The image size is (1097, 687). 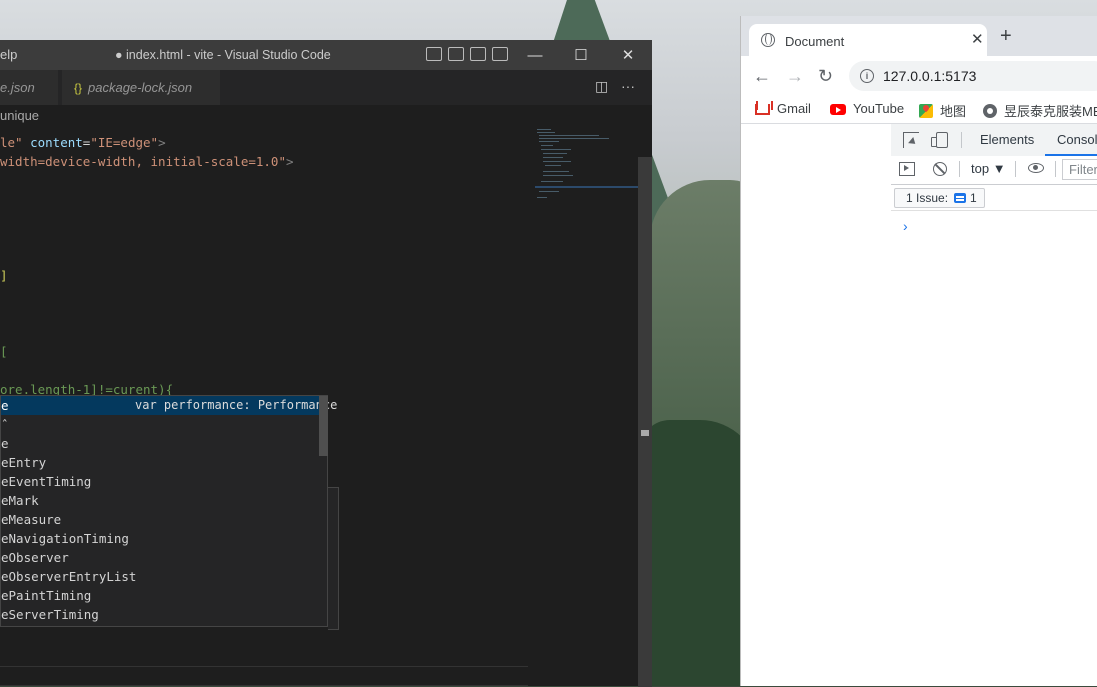 I want to click on suggestion-item: eNavigationTiming, so click(x=160, y=538).